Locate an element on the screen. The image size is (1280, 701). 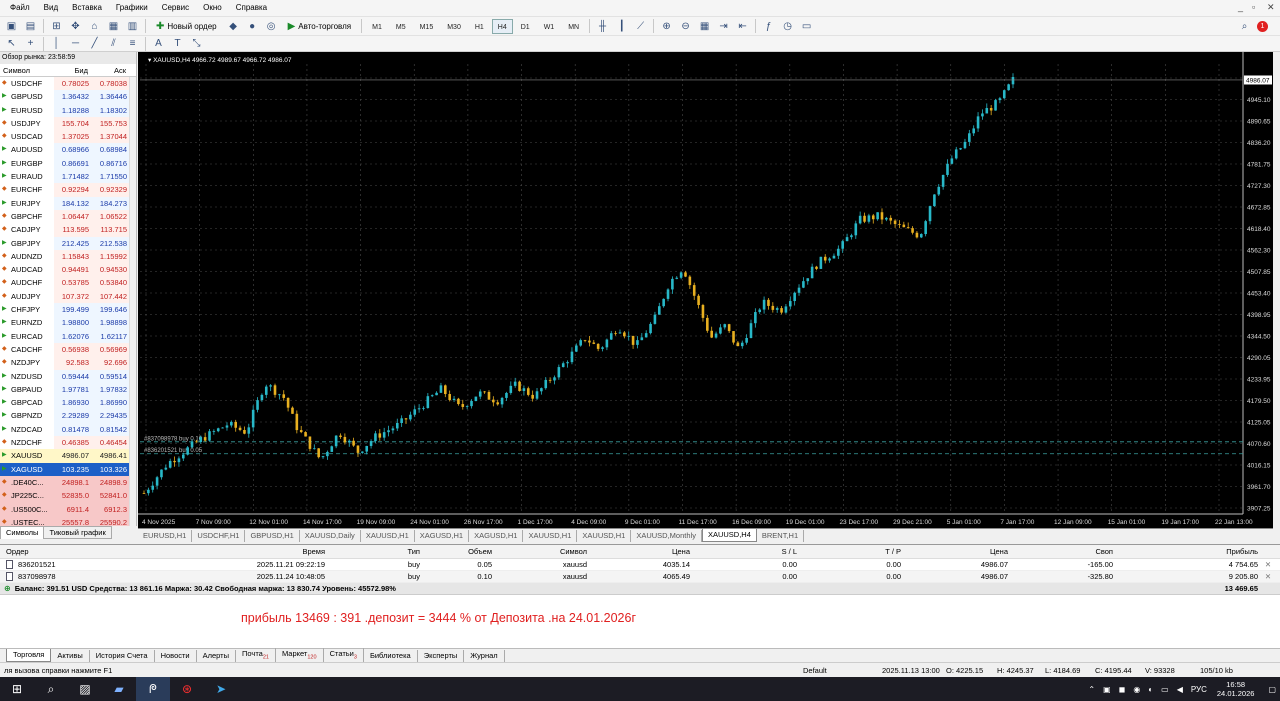
terminal-tab: Новости is located at coordinates (176, 655).